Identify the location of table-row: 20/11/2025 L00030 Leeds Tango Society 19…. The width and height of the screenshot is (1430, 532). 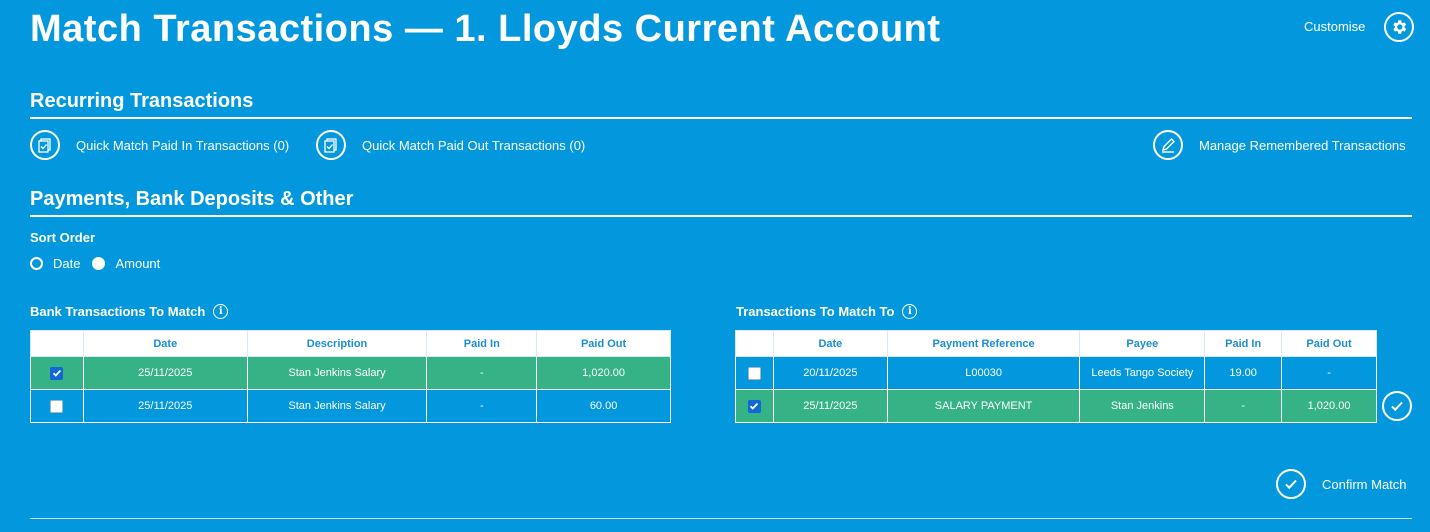
(1056, 373).